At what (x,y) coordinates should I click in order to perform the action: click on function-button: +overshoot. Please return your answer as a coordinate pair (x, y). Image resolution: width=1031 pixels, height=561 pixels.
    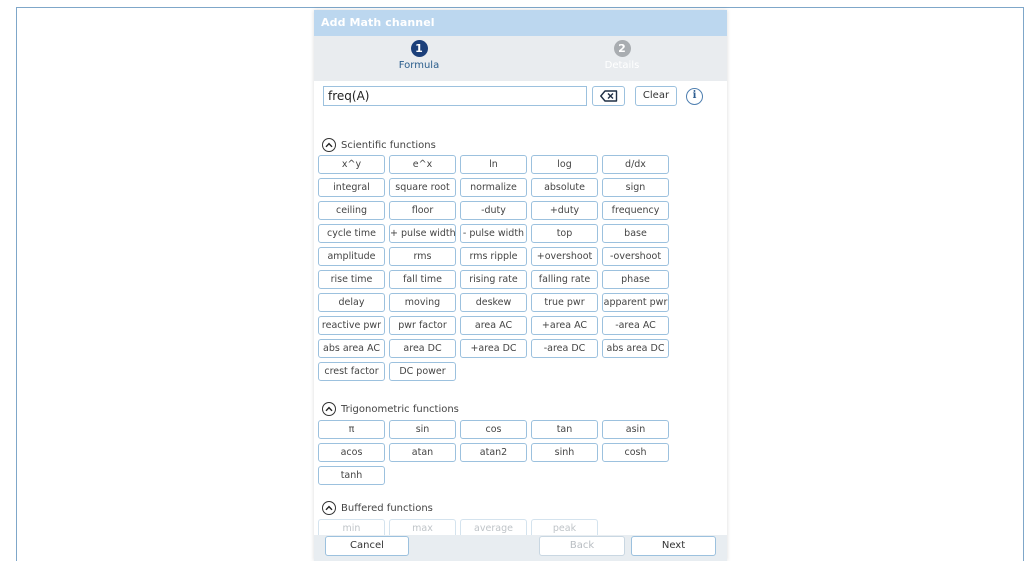
    Looking at the image, I should click on (564, 256).